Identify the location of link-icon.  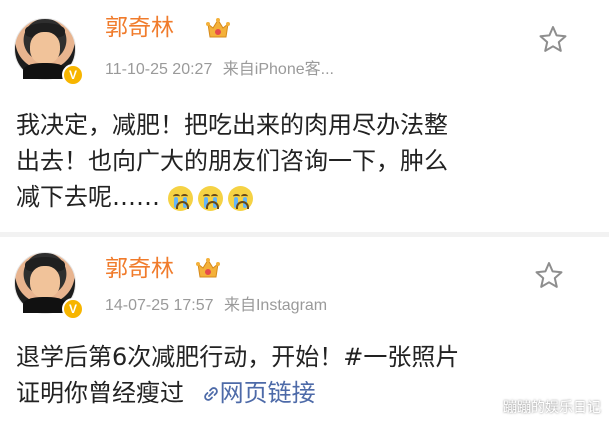
(210, 394).